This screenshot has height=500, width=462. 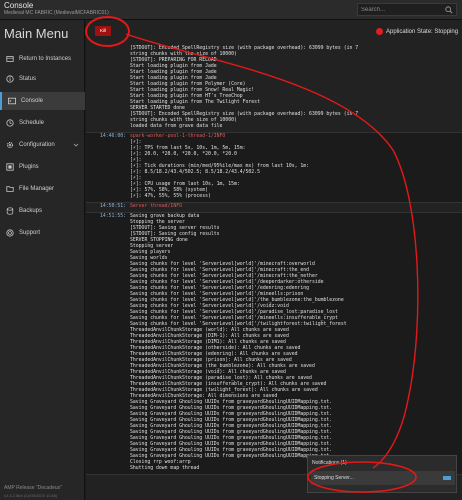 I want to click on sidebar-item-console: Console, so click(x=42, y=101).